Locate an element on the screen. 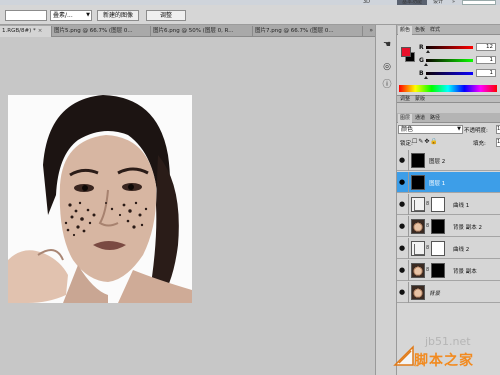 The width and height of the screenshot is (500, 375). layer-row: ● 8 背景 副本 2 is located at coordinates (448, 226).